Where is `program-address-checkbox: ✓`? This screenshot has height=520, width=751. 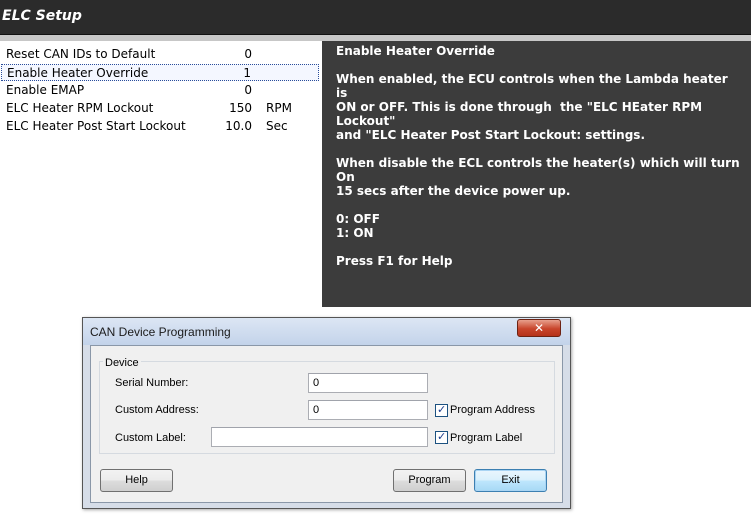 program-address-checkbox: ✓ is located at coordinates (441, 410).